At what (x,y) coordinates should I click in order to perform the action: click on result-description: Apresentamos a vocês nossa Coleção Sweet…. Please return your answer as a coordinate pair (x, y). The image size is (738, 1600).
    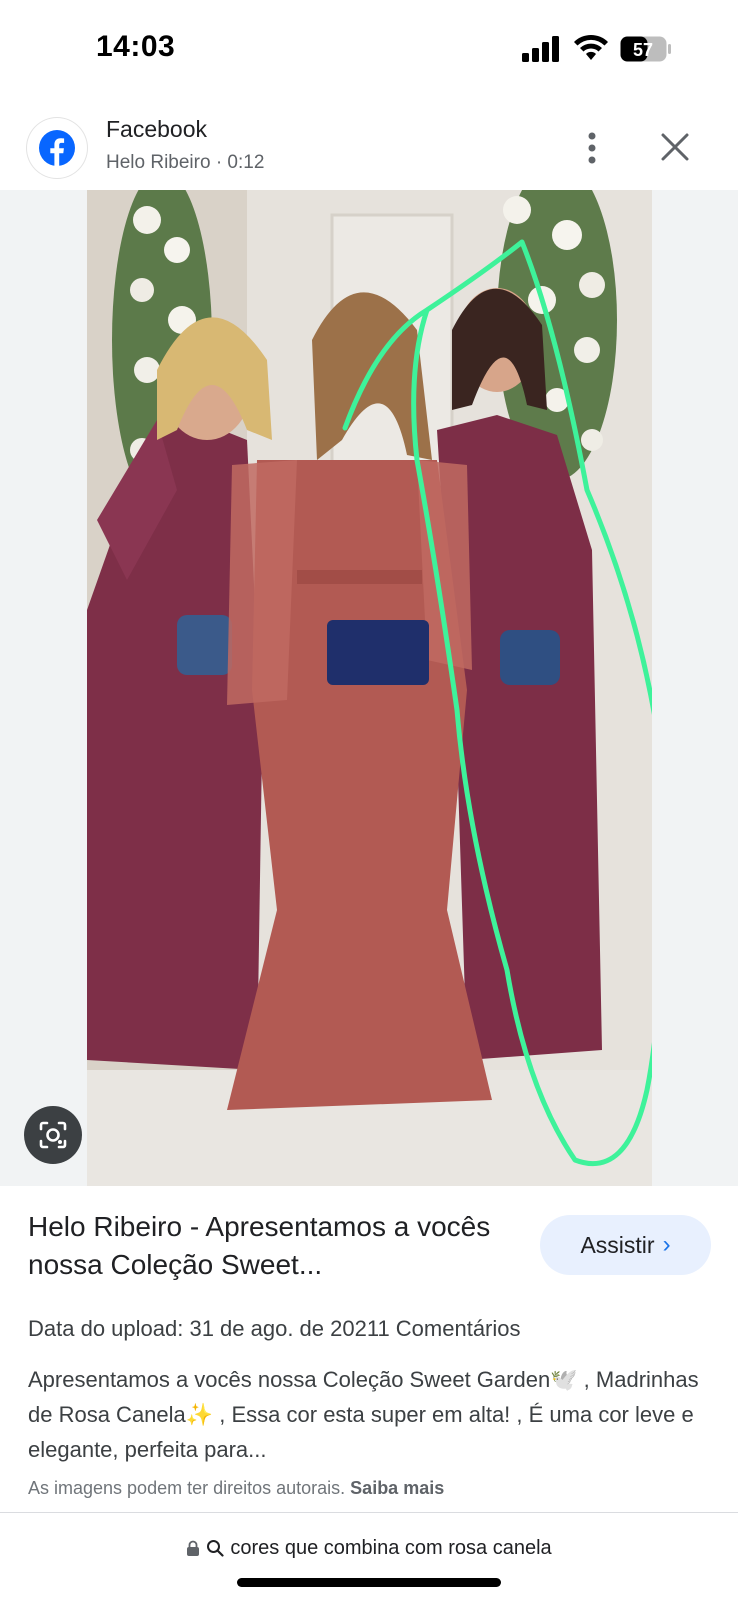
    Looking at the image, I should click on (363, 1414).